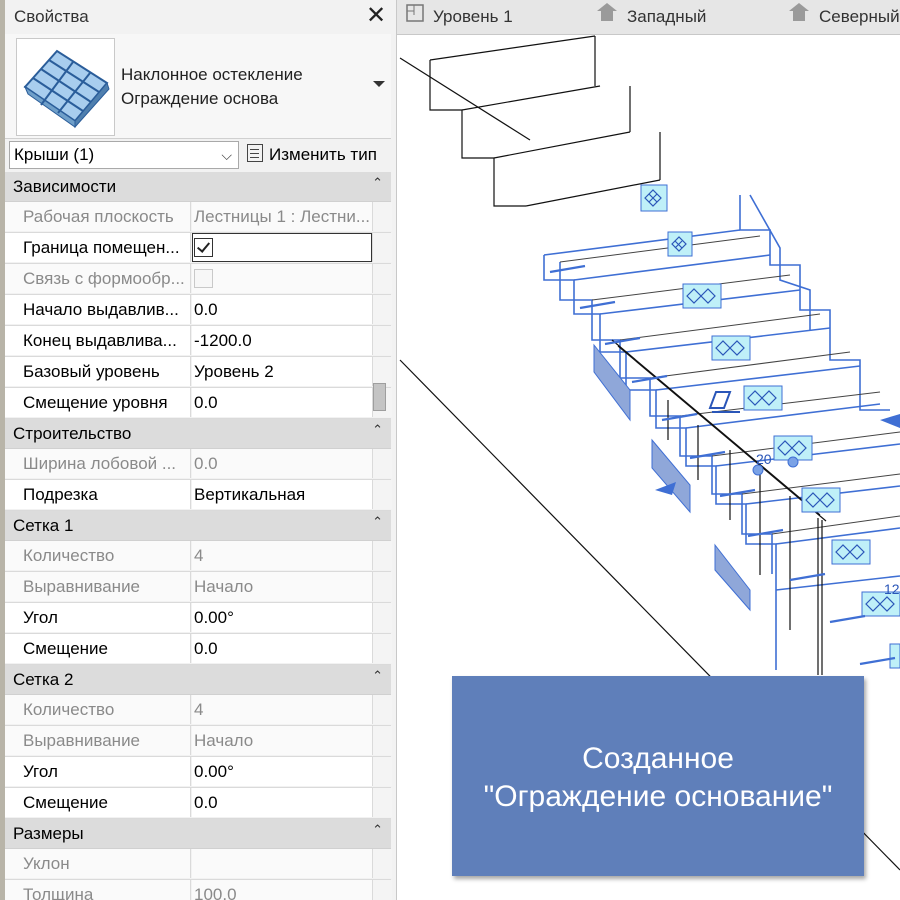  I want to click on tab-level-1: Уровень 1, so click(459, 17).